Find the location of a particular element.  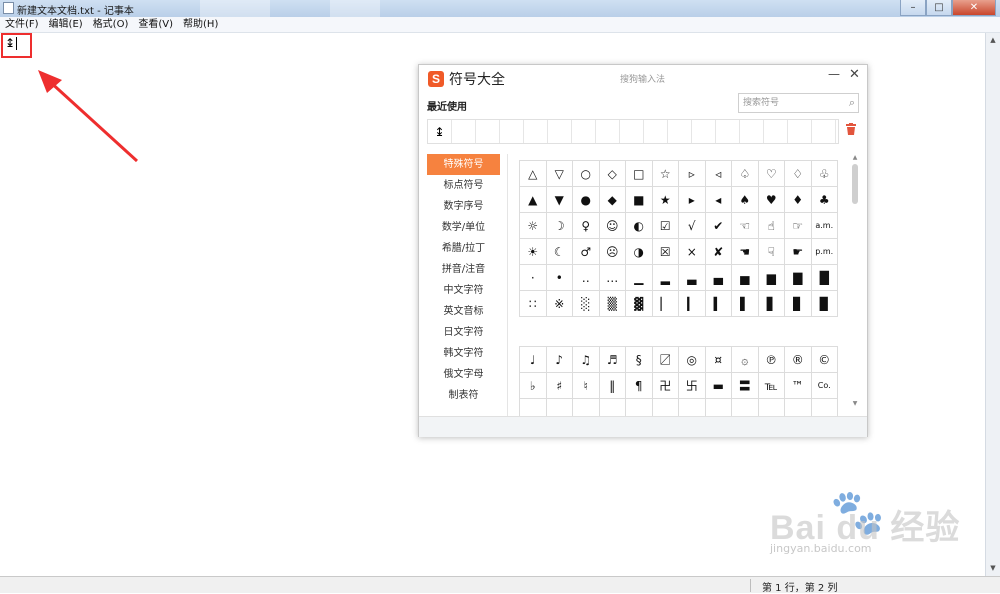

panel-scroll-up-icon: ▲ is located at coordinates (855, 157).